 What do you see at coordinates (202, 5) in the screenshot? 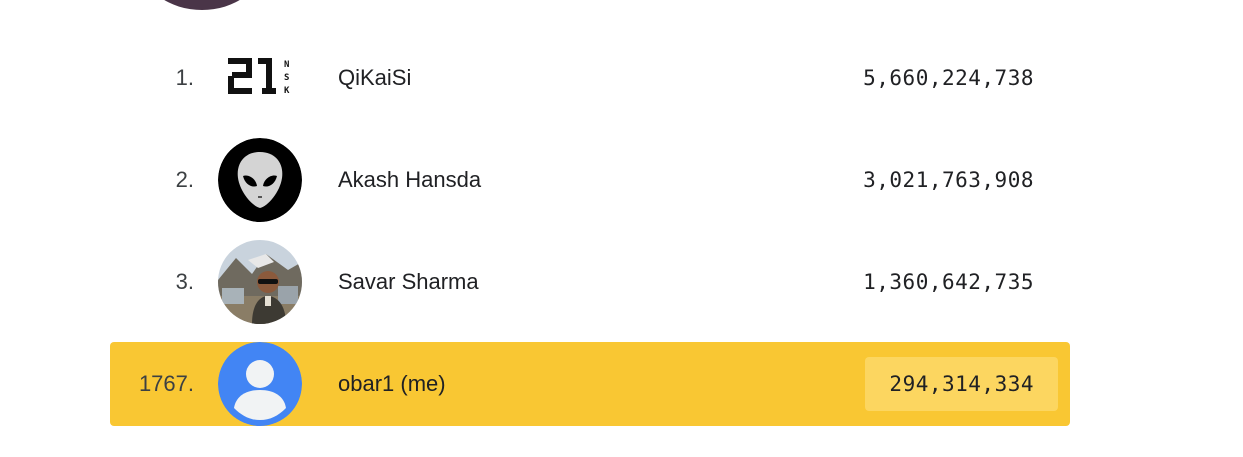
I see `top-avatar-partial` at bounding box center [202, 5].